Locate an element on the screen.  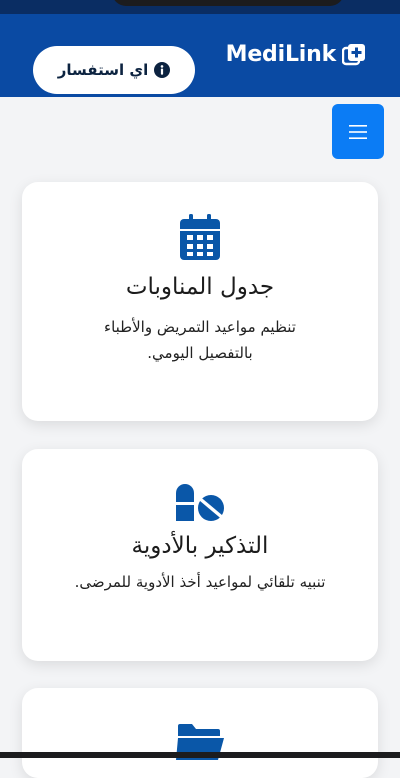
medical-plus-icon is located at coordinates (353, 54).